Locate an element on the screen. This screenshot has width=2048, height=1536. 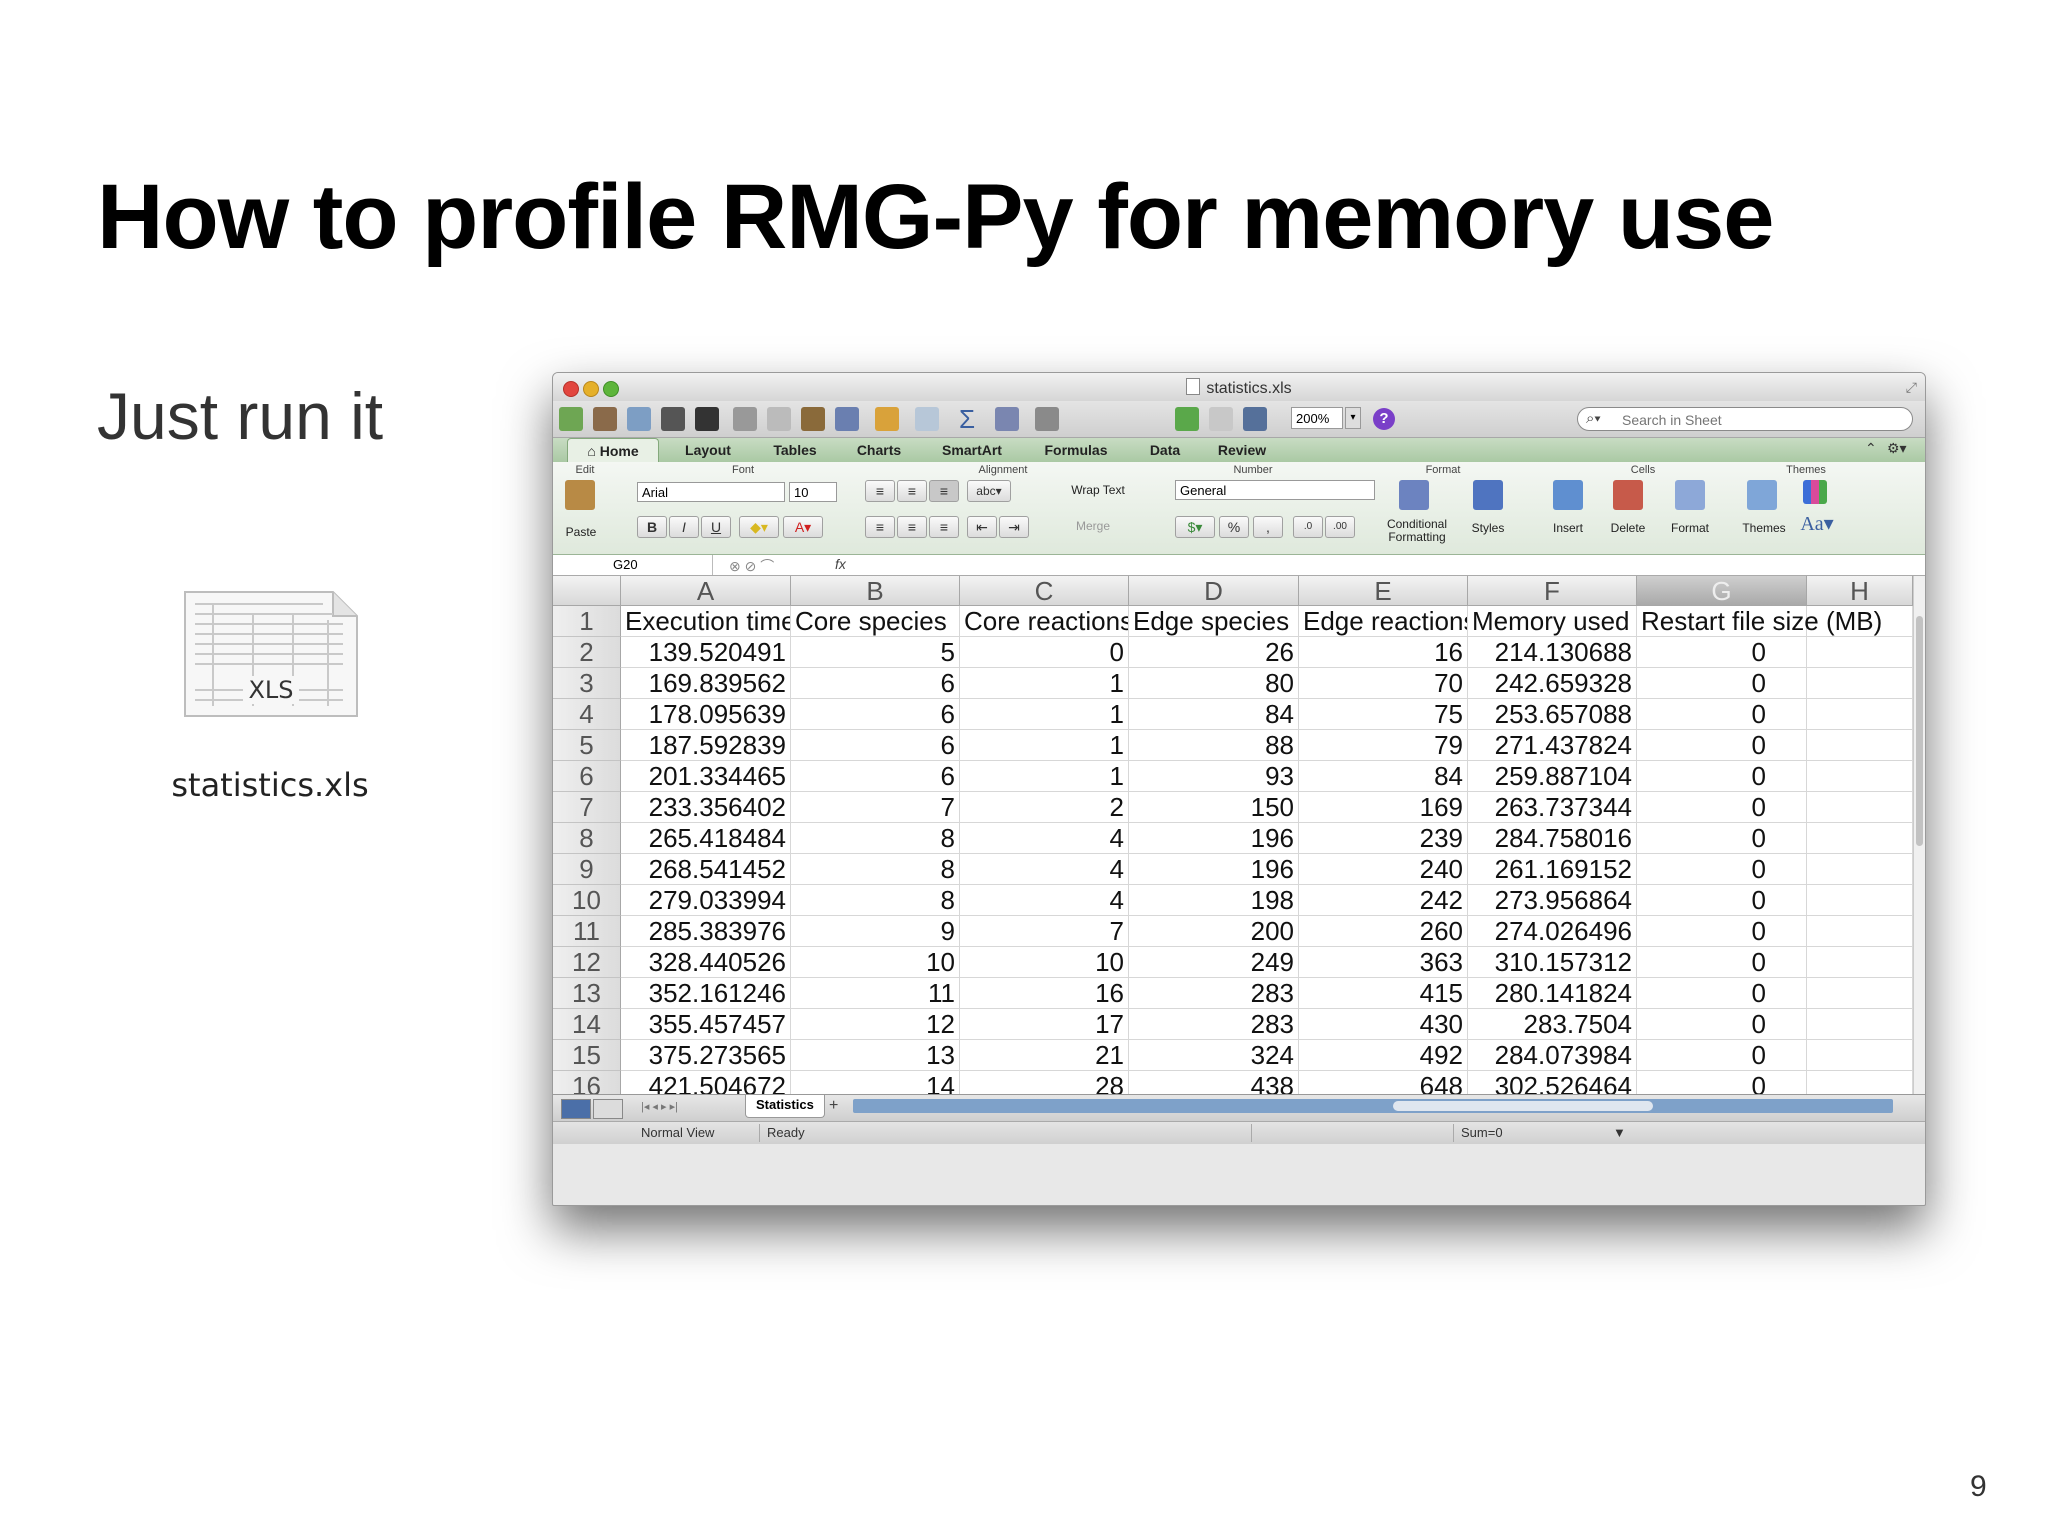
paste-icon is located at coordinates (813, 419).